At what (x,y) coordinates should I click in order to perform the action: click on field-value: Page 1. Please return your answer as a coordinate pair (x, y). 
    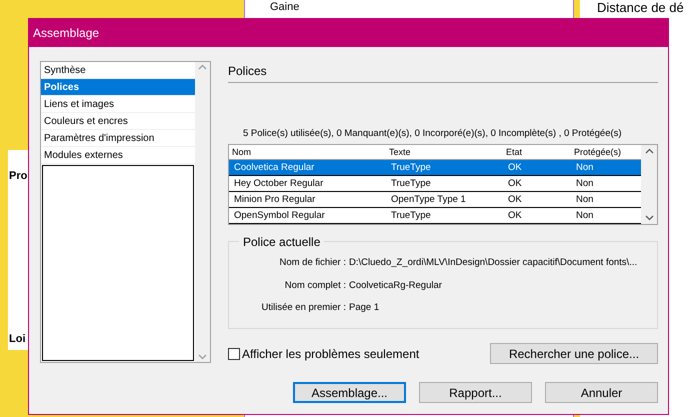
    Looking at the image, I should click on (364, 307).